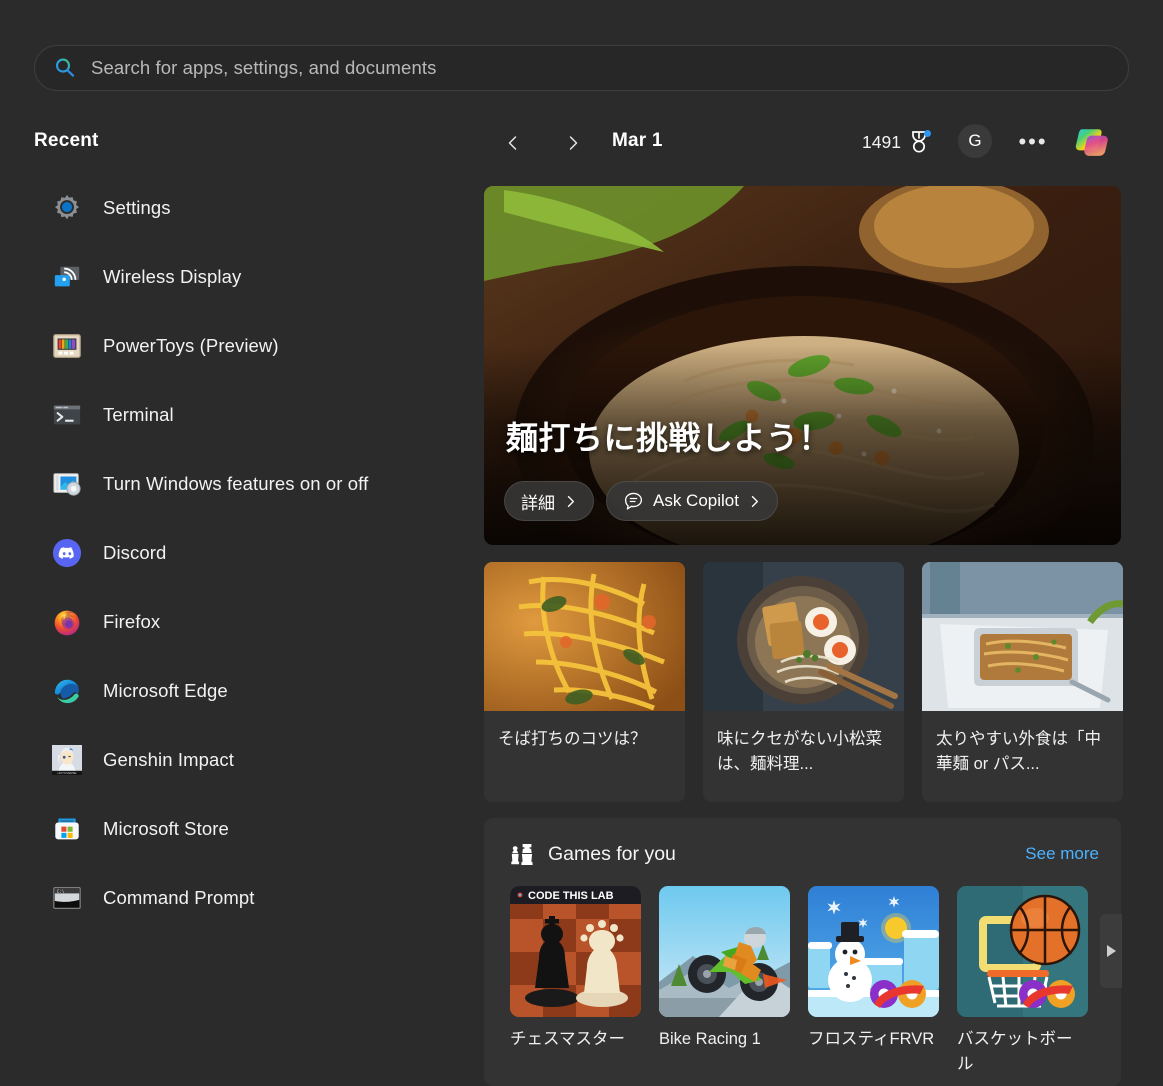 This screenshot has width=1163, height=1086. What do you see at coordinates (804, 854) in the screenshot?
I see `games-header: Games for you See more` at bounding box center [804, 854].